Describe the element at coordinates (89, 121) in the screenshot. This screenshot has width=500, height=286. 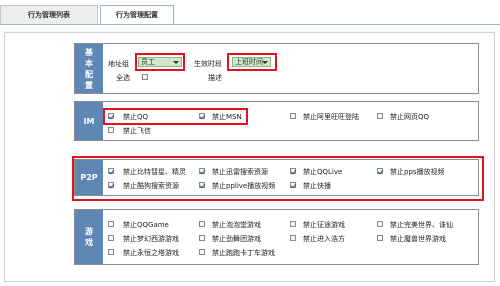
I see `section-im-label: IM` at that location.